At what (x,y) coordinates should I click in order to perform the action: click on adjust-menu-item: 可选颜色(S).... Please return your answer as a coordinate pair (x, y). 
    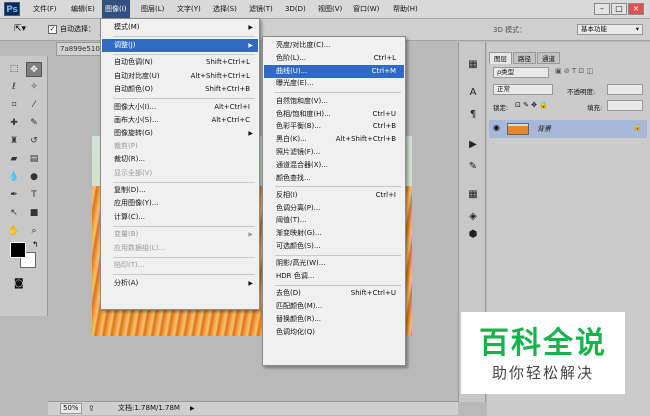
    Looking at the image, I should click on (334, 246).